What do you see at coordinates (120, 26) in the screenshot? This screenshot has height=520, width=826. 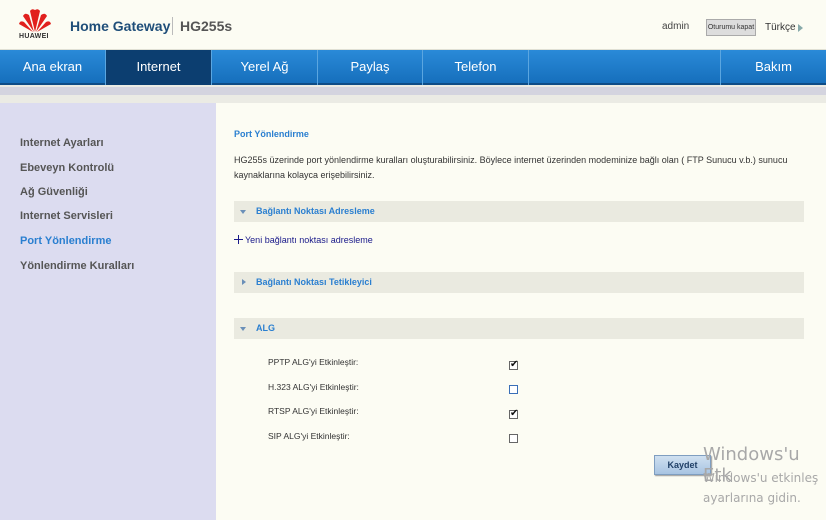 I see `brand-title: Home Gateway` at bounding box center [120, 26].